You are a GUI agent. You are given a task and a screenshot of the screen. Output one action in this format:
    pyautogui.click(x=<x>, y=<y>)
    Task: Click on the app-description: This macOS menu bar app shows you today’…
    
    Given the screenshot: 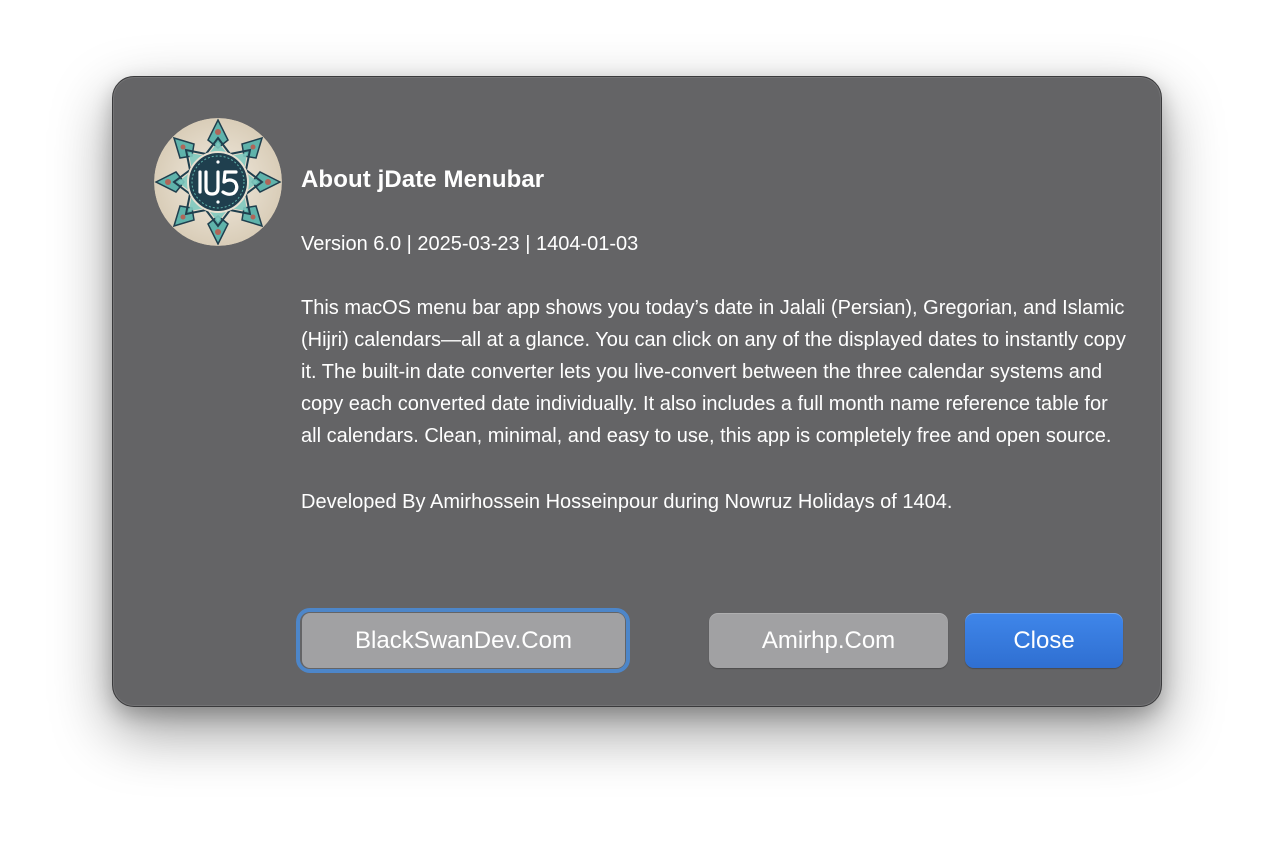 What is the action you would take?
    pyautogui.click(x=713, y=372)
    